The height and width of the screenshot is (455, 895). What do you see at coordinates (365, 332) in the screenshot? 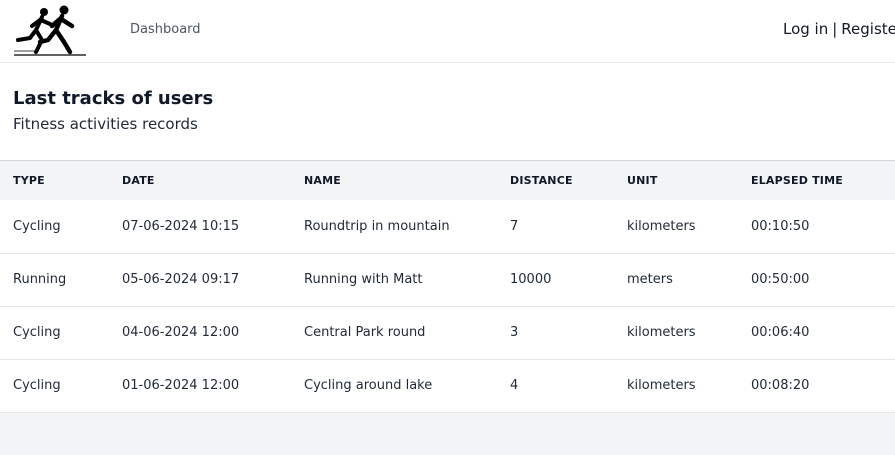
I see `cell-name: Central Park round` at bounding box center [365, 332].